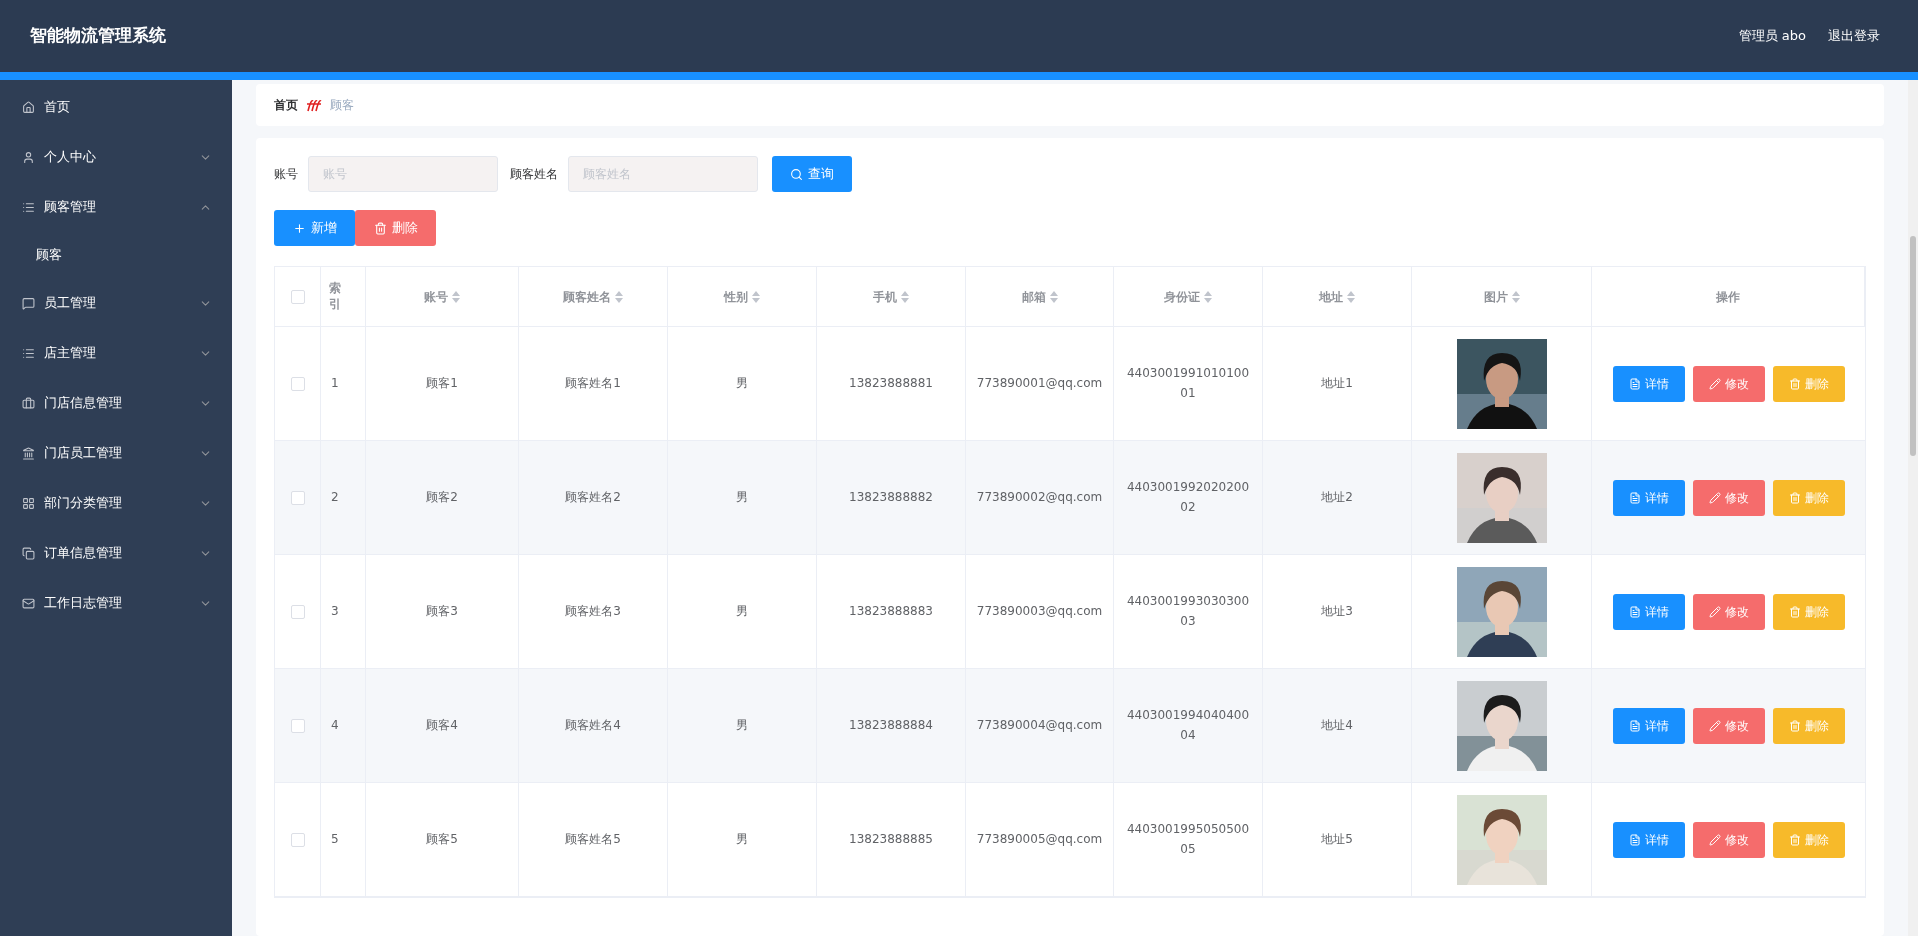  Describe the element at coordinates (1188, 611) in the screenshot. I see `table-cell-text: 440300199303030003` at that location.